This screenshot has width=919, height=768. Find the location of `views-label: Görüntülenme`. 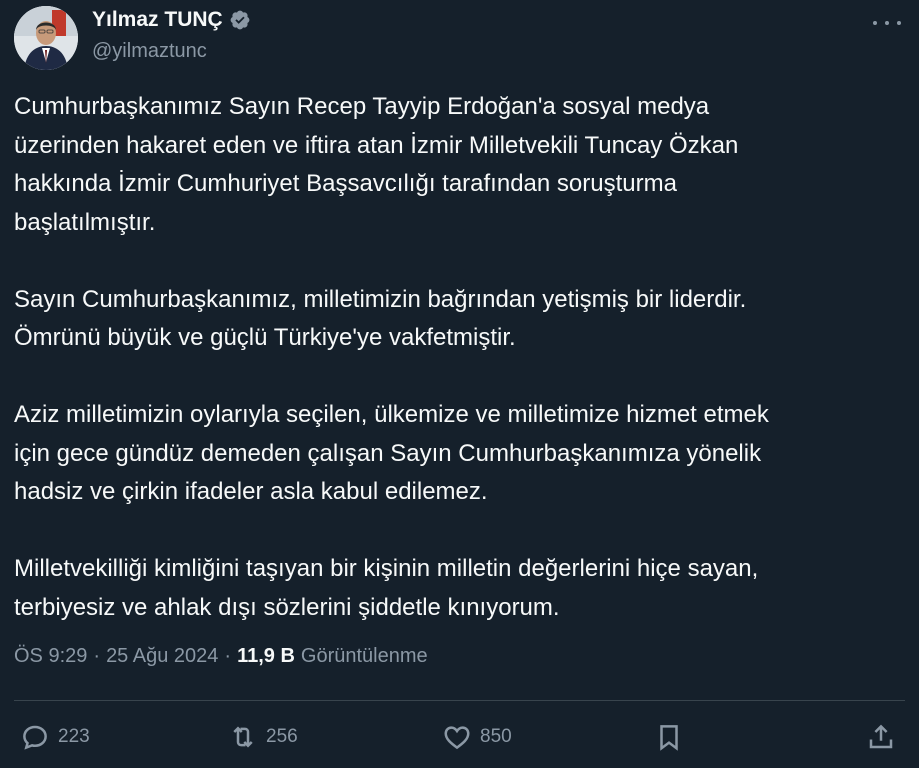

views-label: Görüntülenme is located at coordinates (364, 656).